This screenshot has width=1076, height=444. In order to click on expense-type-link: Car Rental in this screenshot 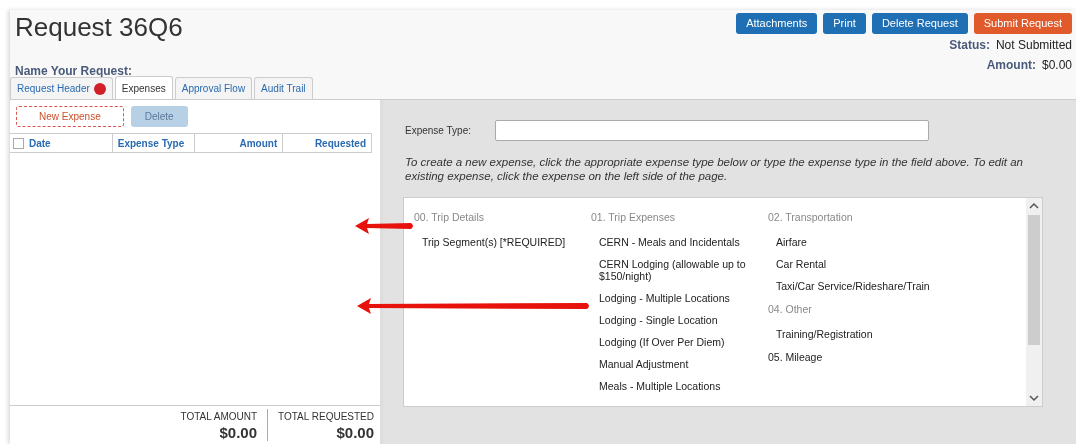, I will do `click(800, 263)`.